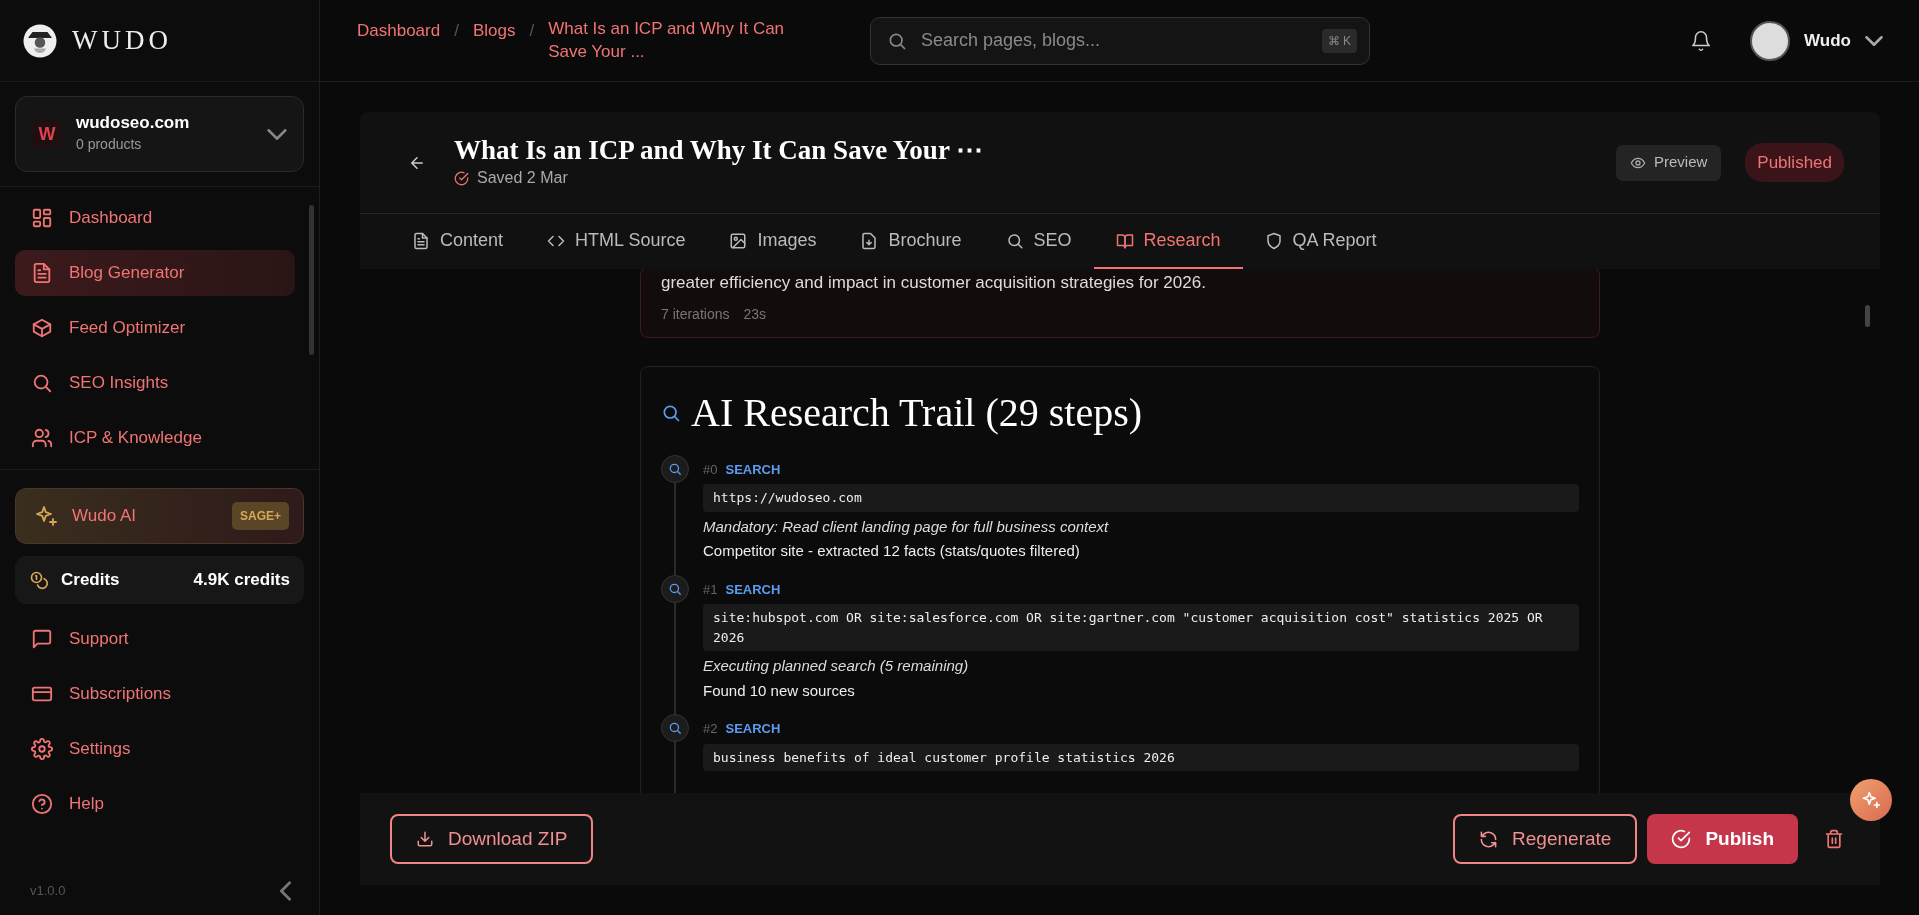 Image resolution: width=1919 pixels, height=915 pixels. Describe the element at coordinates (738, 240) in the screenshot. I see `image-icon` at that location.